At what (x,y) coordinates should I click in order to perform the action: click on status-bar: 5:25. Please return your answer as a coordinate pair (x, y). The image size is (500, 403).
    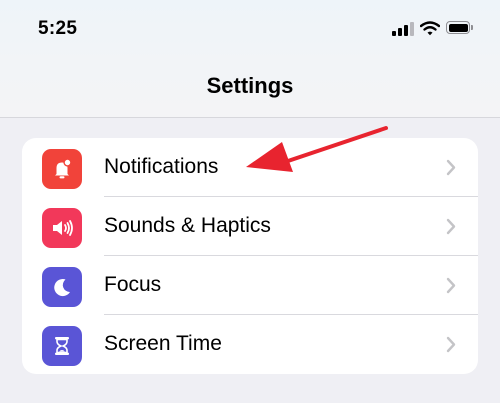
    Looking at the image, I should click on (250, 30).